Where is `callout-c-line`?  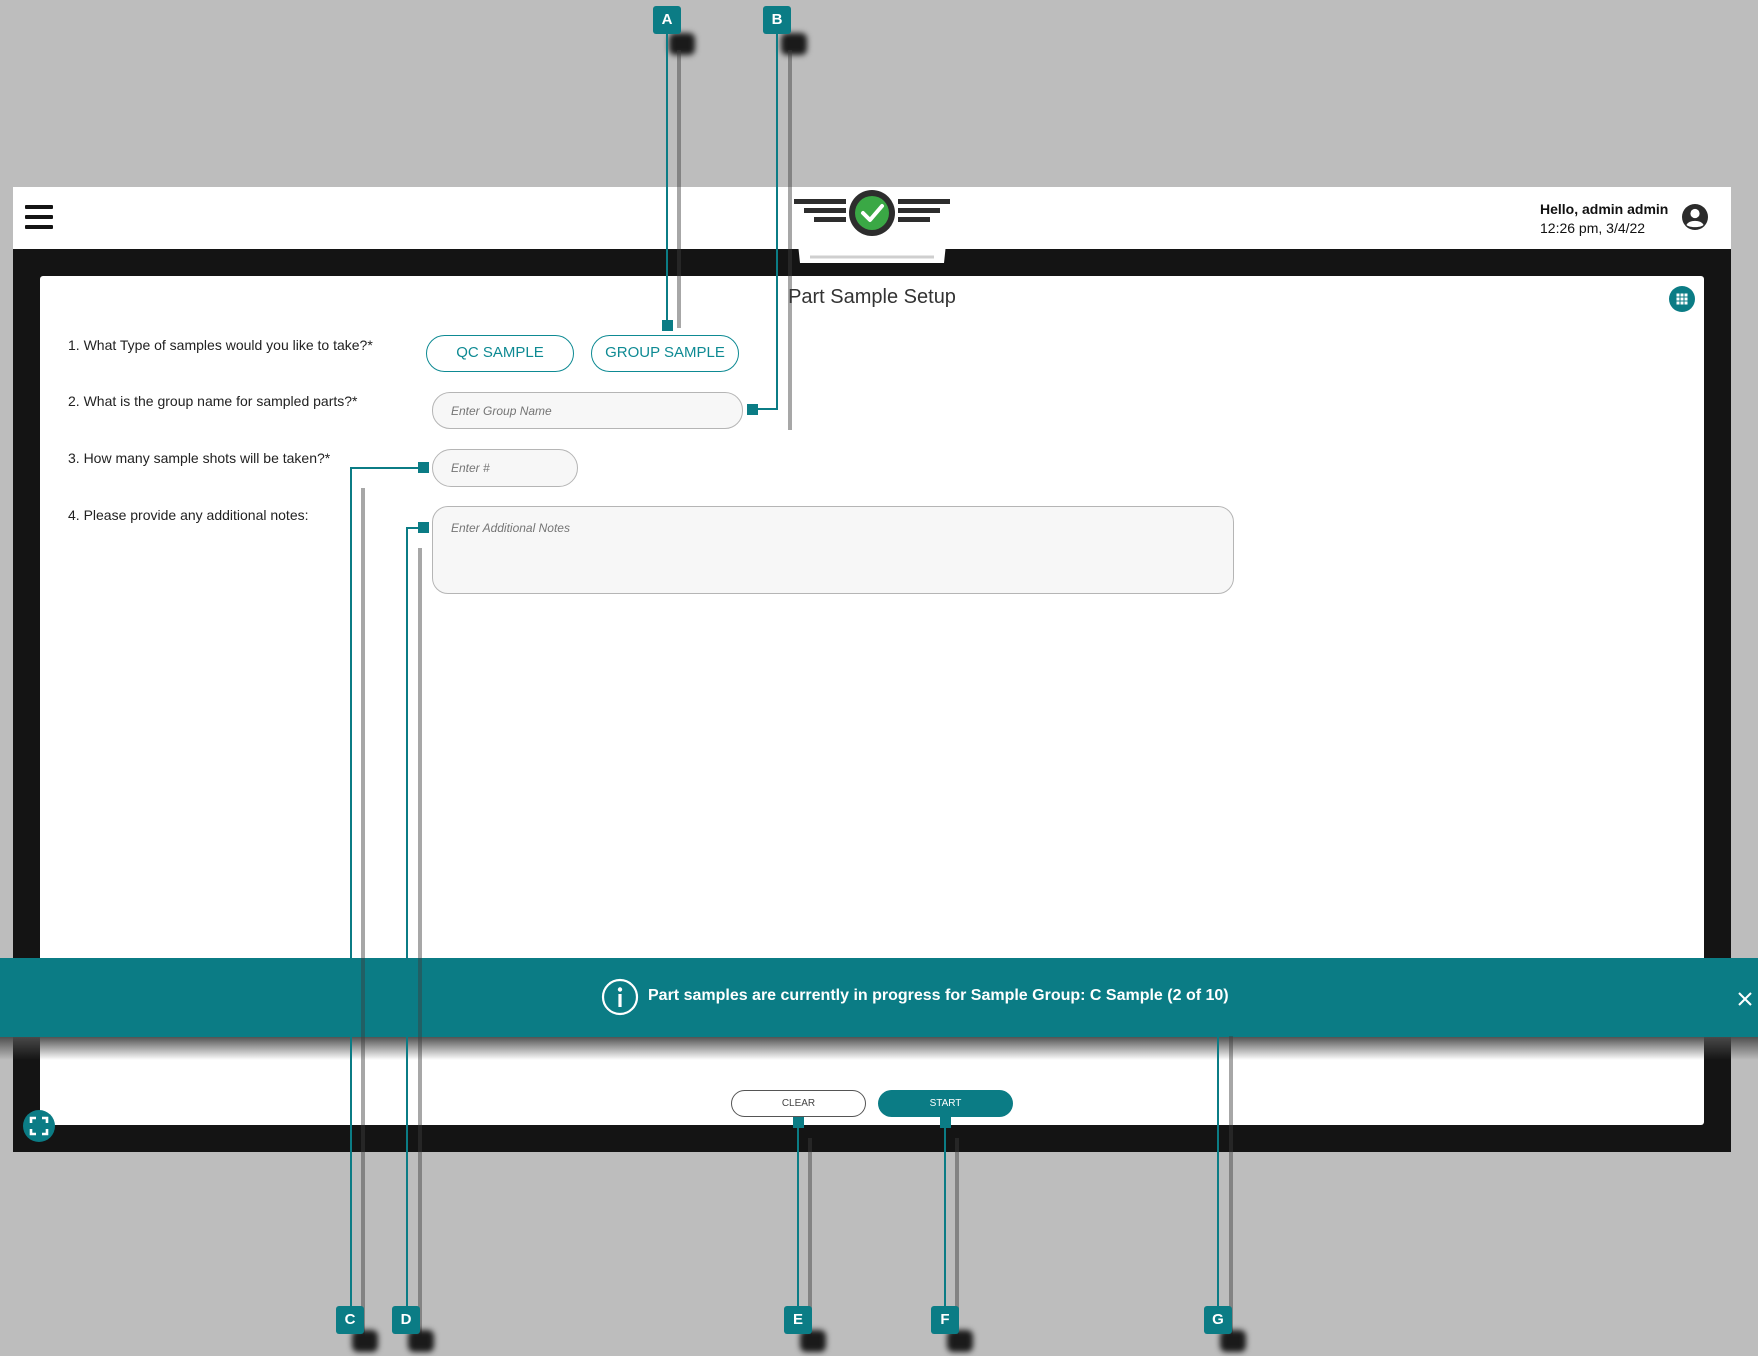
callout-c-line is located at coordinates (351, 894).